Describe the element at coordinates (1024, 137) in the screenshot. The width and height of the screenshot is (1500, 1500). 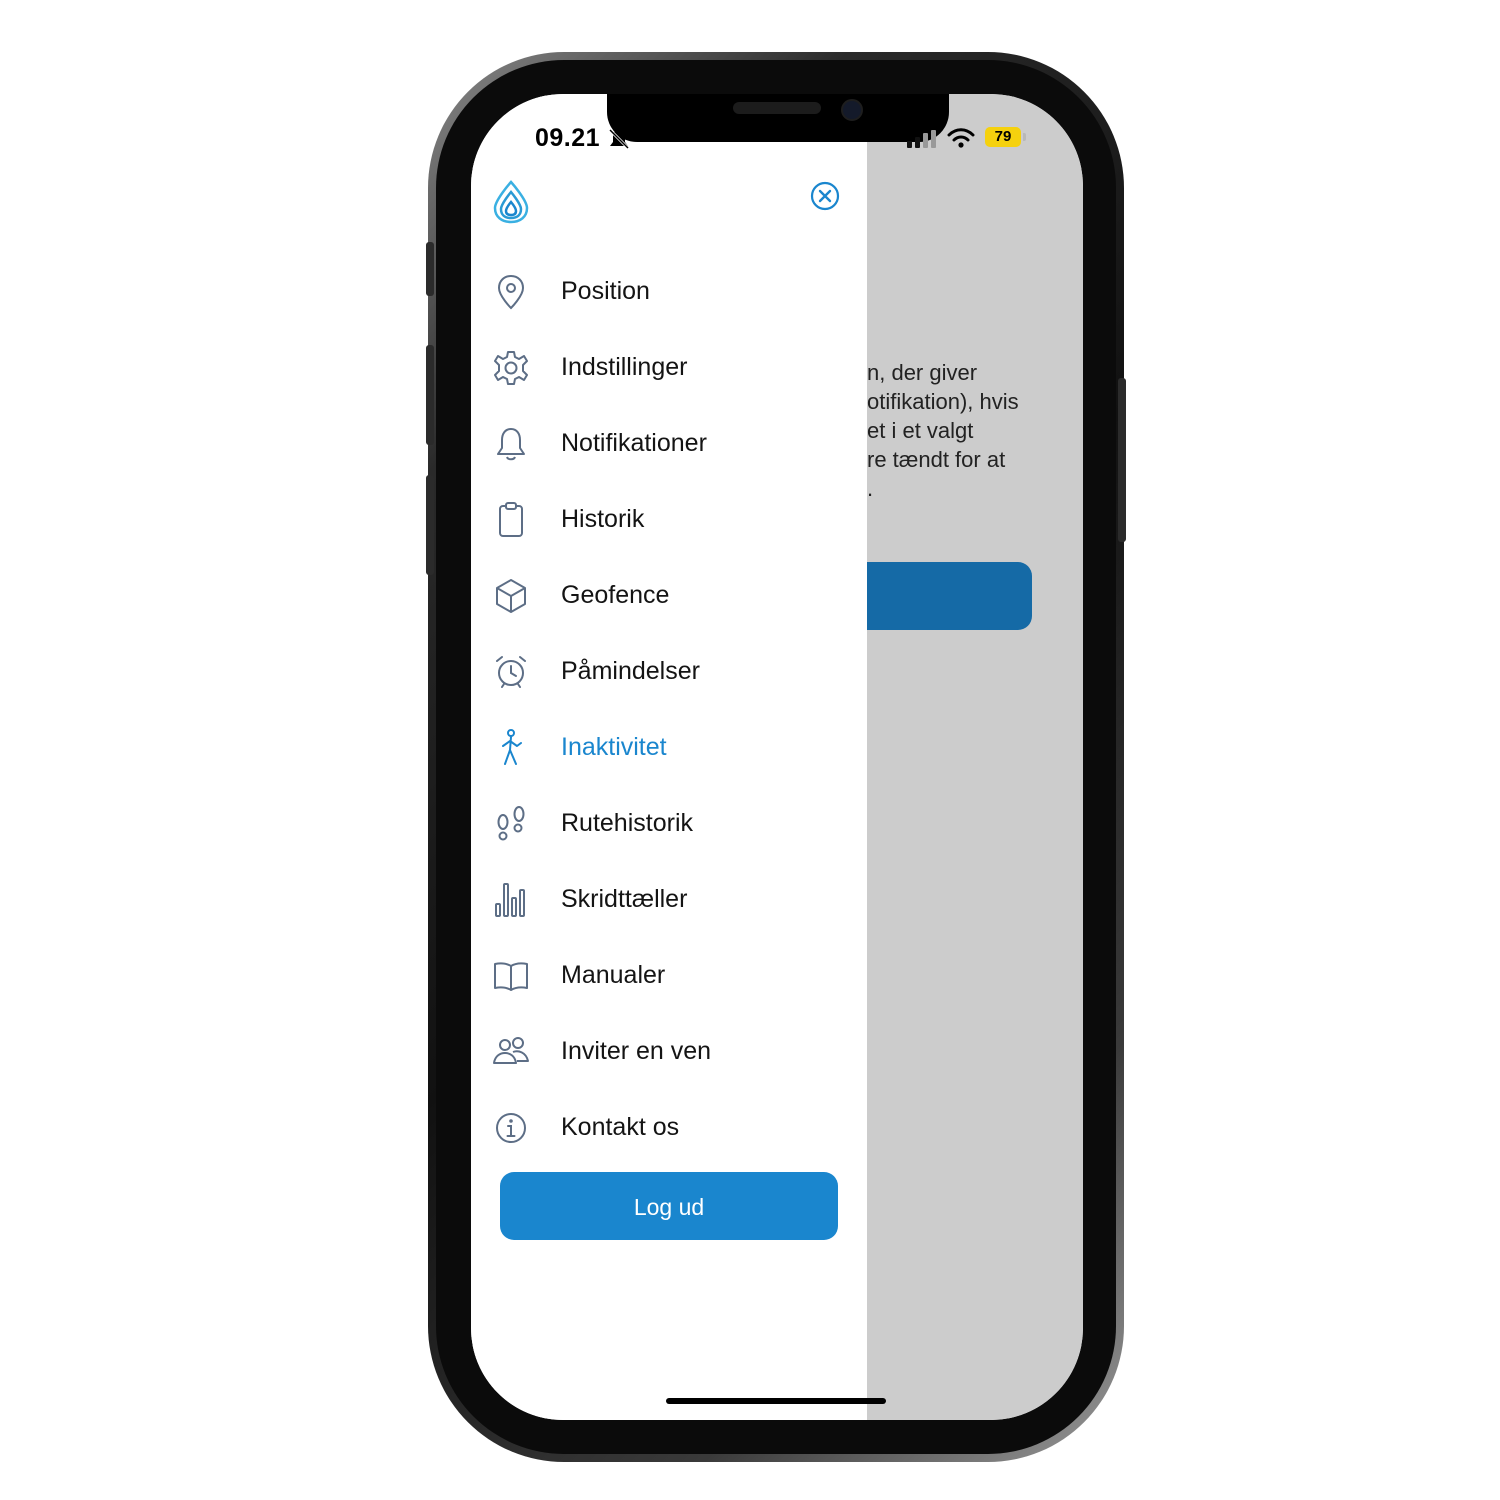
I see `battery-tip` at that location.